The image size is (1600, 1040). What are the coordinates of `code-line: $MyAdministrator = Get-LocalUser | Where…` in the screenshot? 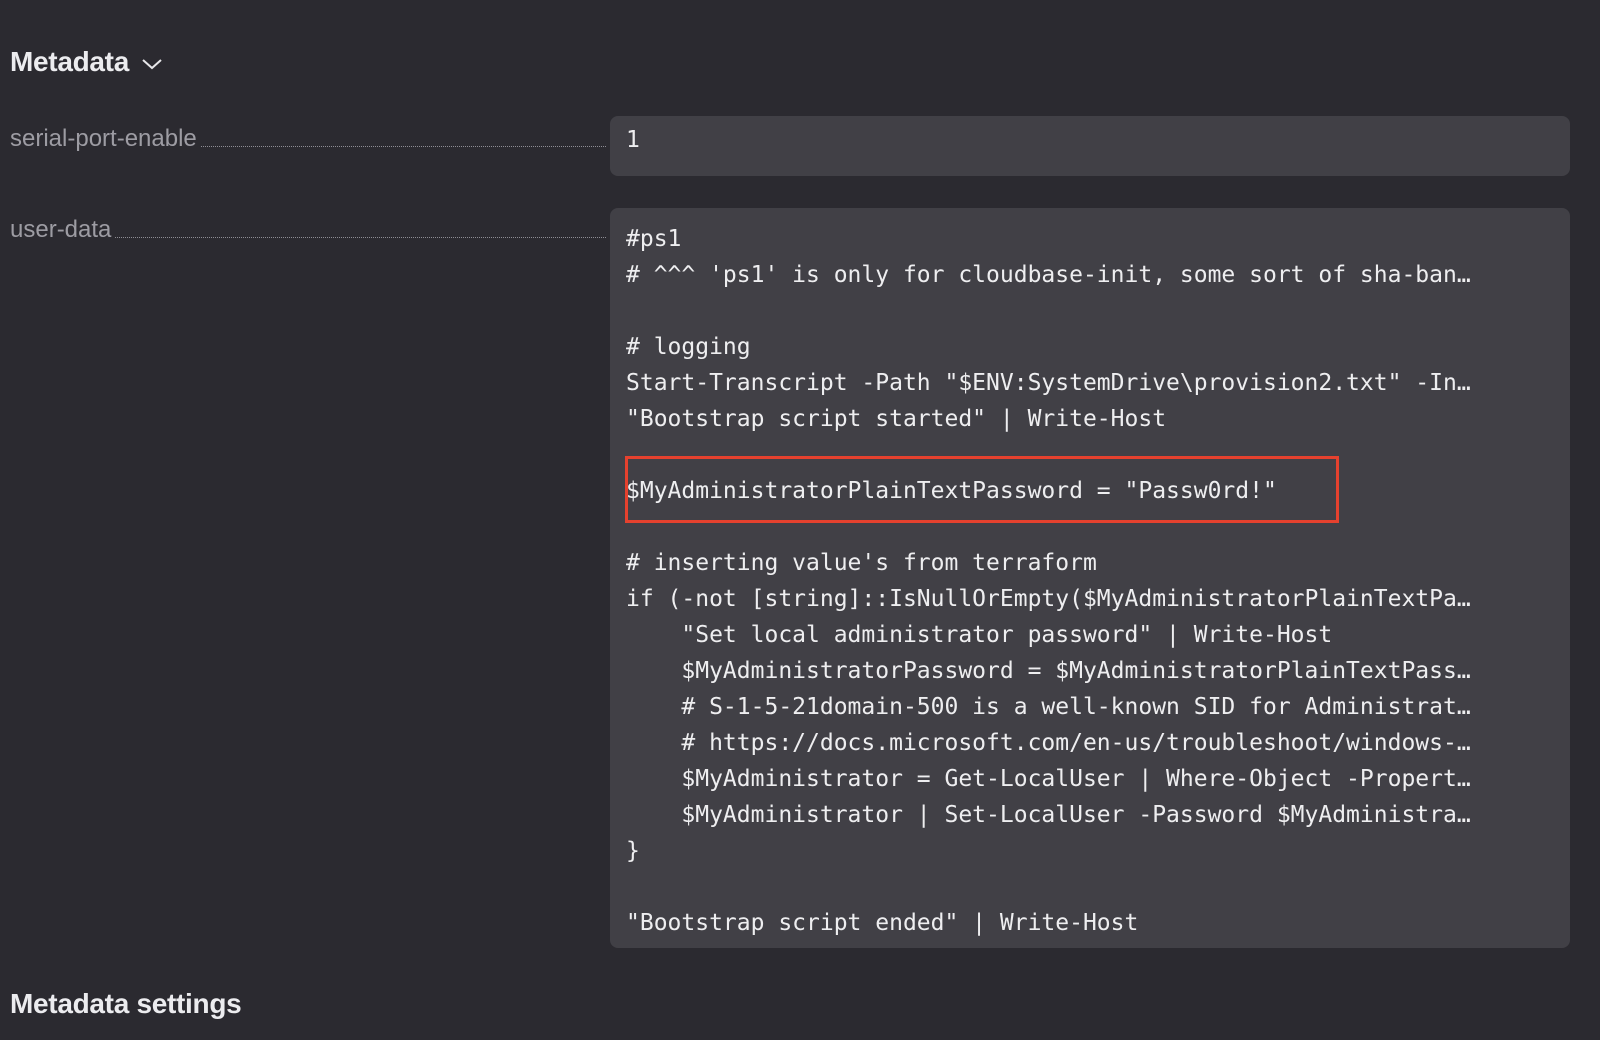 It's located at (1048, 779).